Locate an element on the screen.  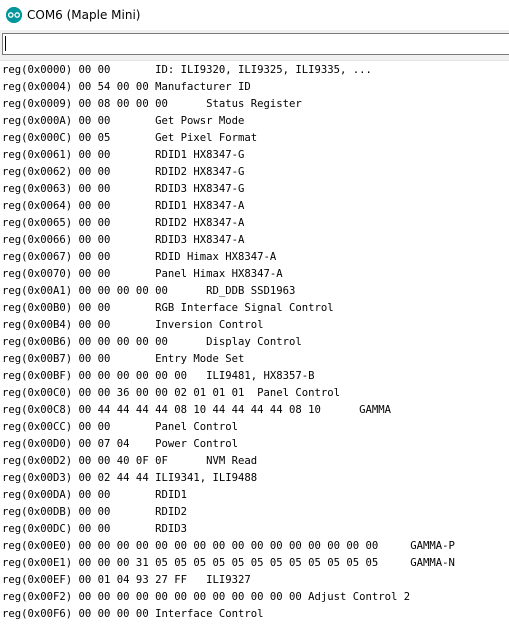
divider is located at coordinates (254, 60).